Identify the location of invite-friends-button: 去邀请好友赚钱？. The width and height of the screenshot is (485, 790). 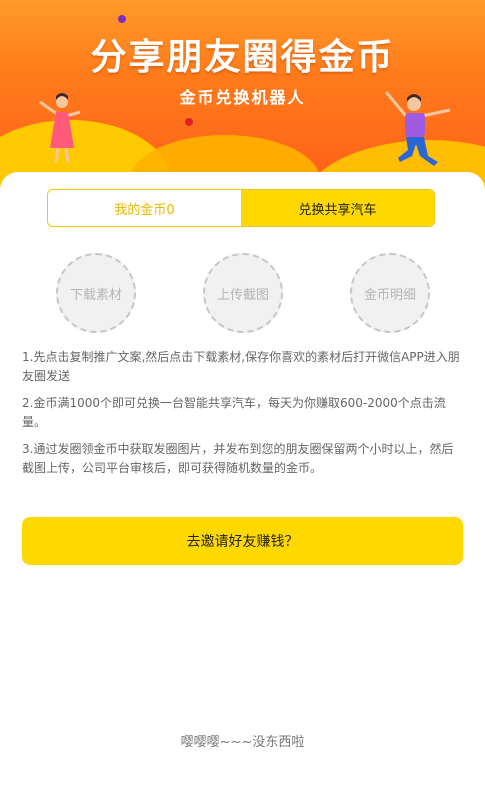
(242, 541).